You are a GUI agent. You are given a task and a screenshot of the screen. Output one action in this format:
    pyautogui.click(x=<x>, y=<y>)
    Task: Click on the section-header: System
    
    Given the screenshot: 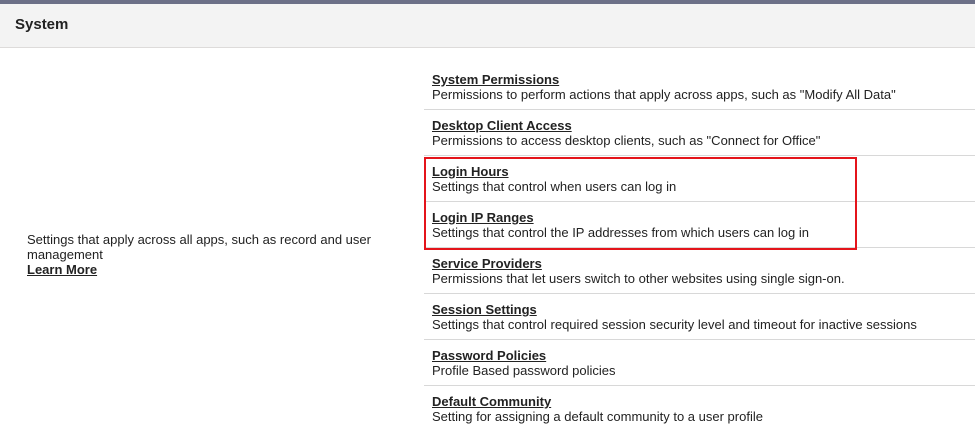 What is the action you would take?
    pyautogui.click(x=487, y=26)
    